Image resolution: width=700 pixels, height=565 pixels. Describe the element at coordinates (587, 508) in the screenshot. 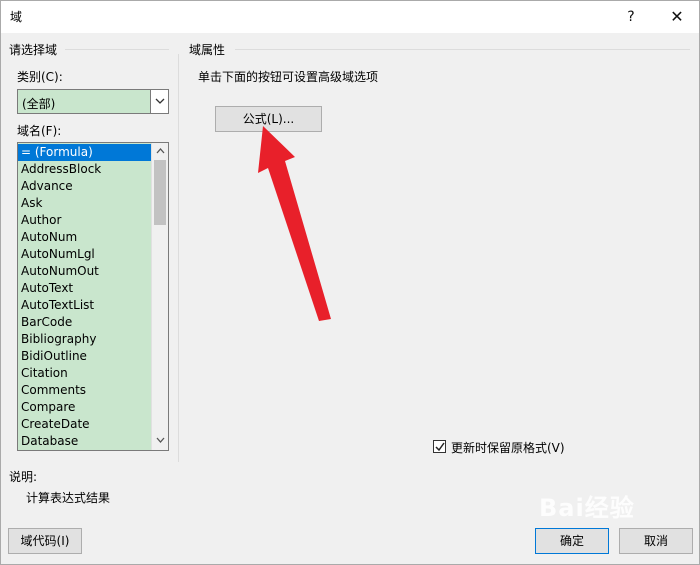

I see `watermark-logo: Bai经验` at that location.